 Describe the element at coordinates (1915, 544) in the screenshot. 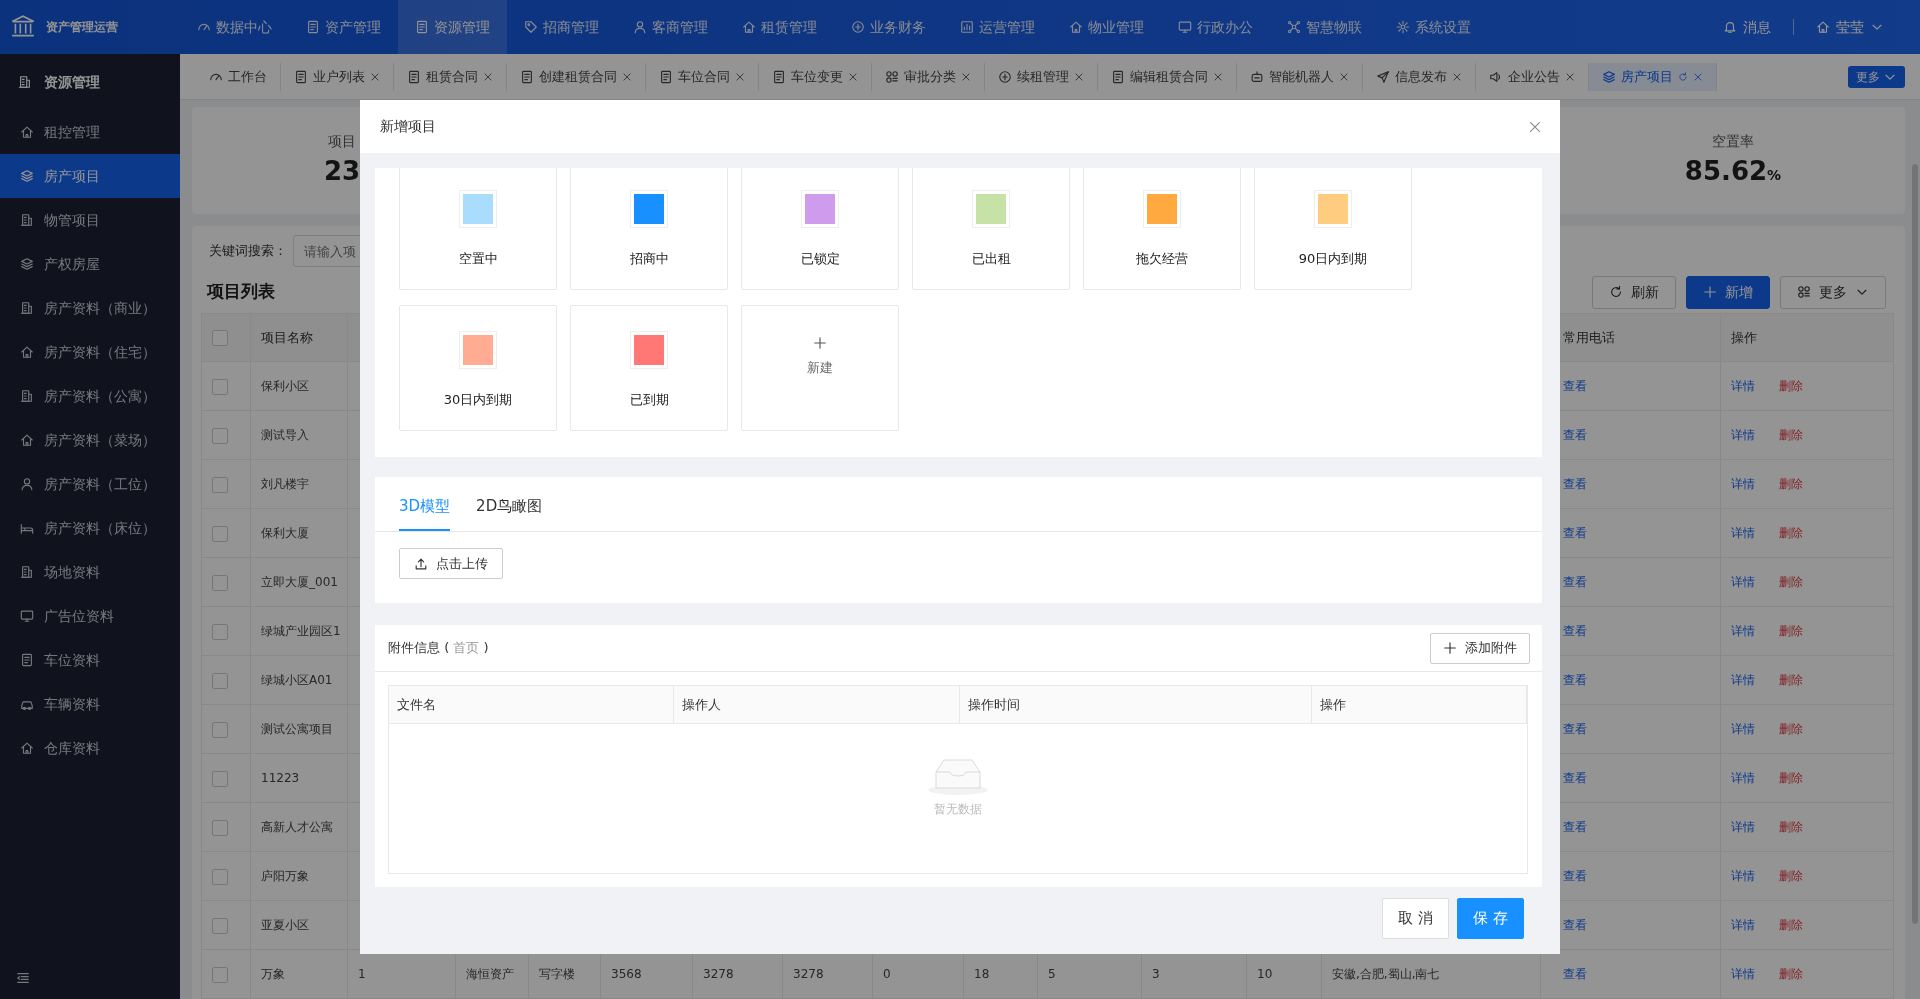

I see `scrollbar` at that location.